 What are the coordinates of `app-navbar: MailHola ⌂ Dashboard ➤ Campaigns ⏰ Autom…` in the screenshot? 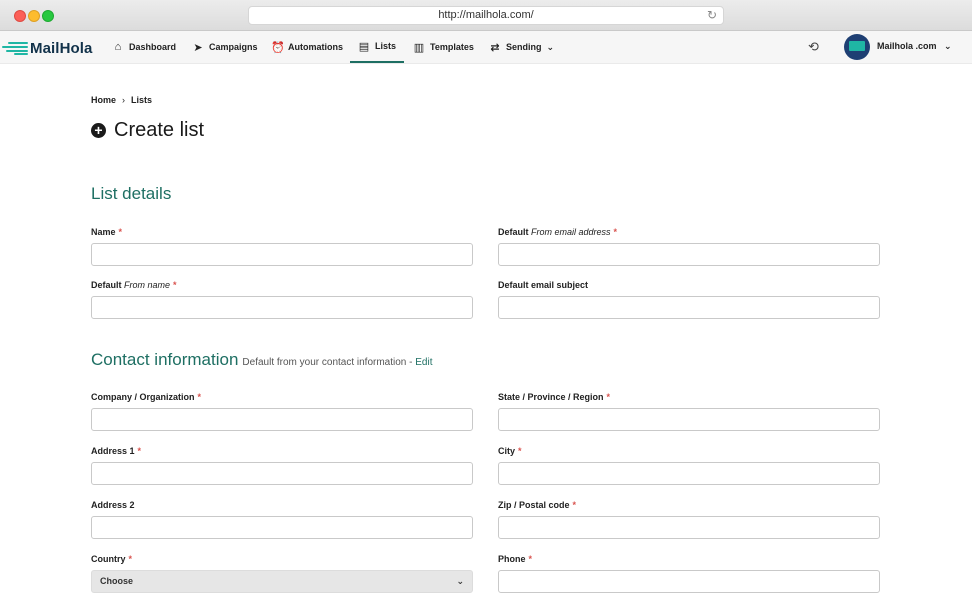 It's located at (486, 47).